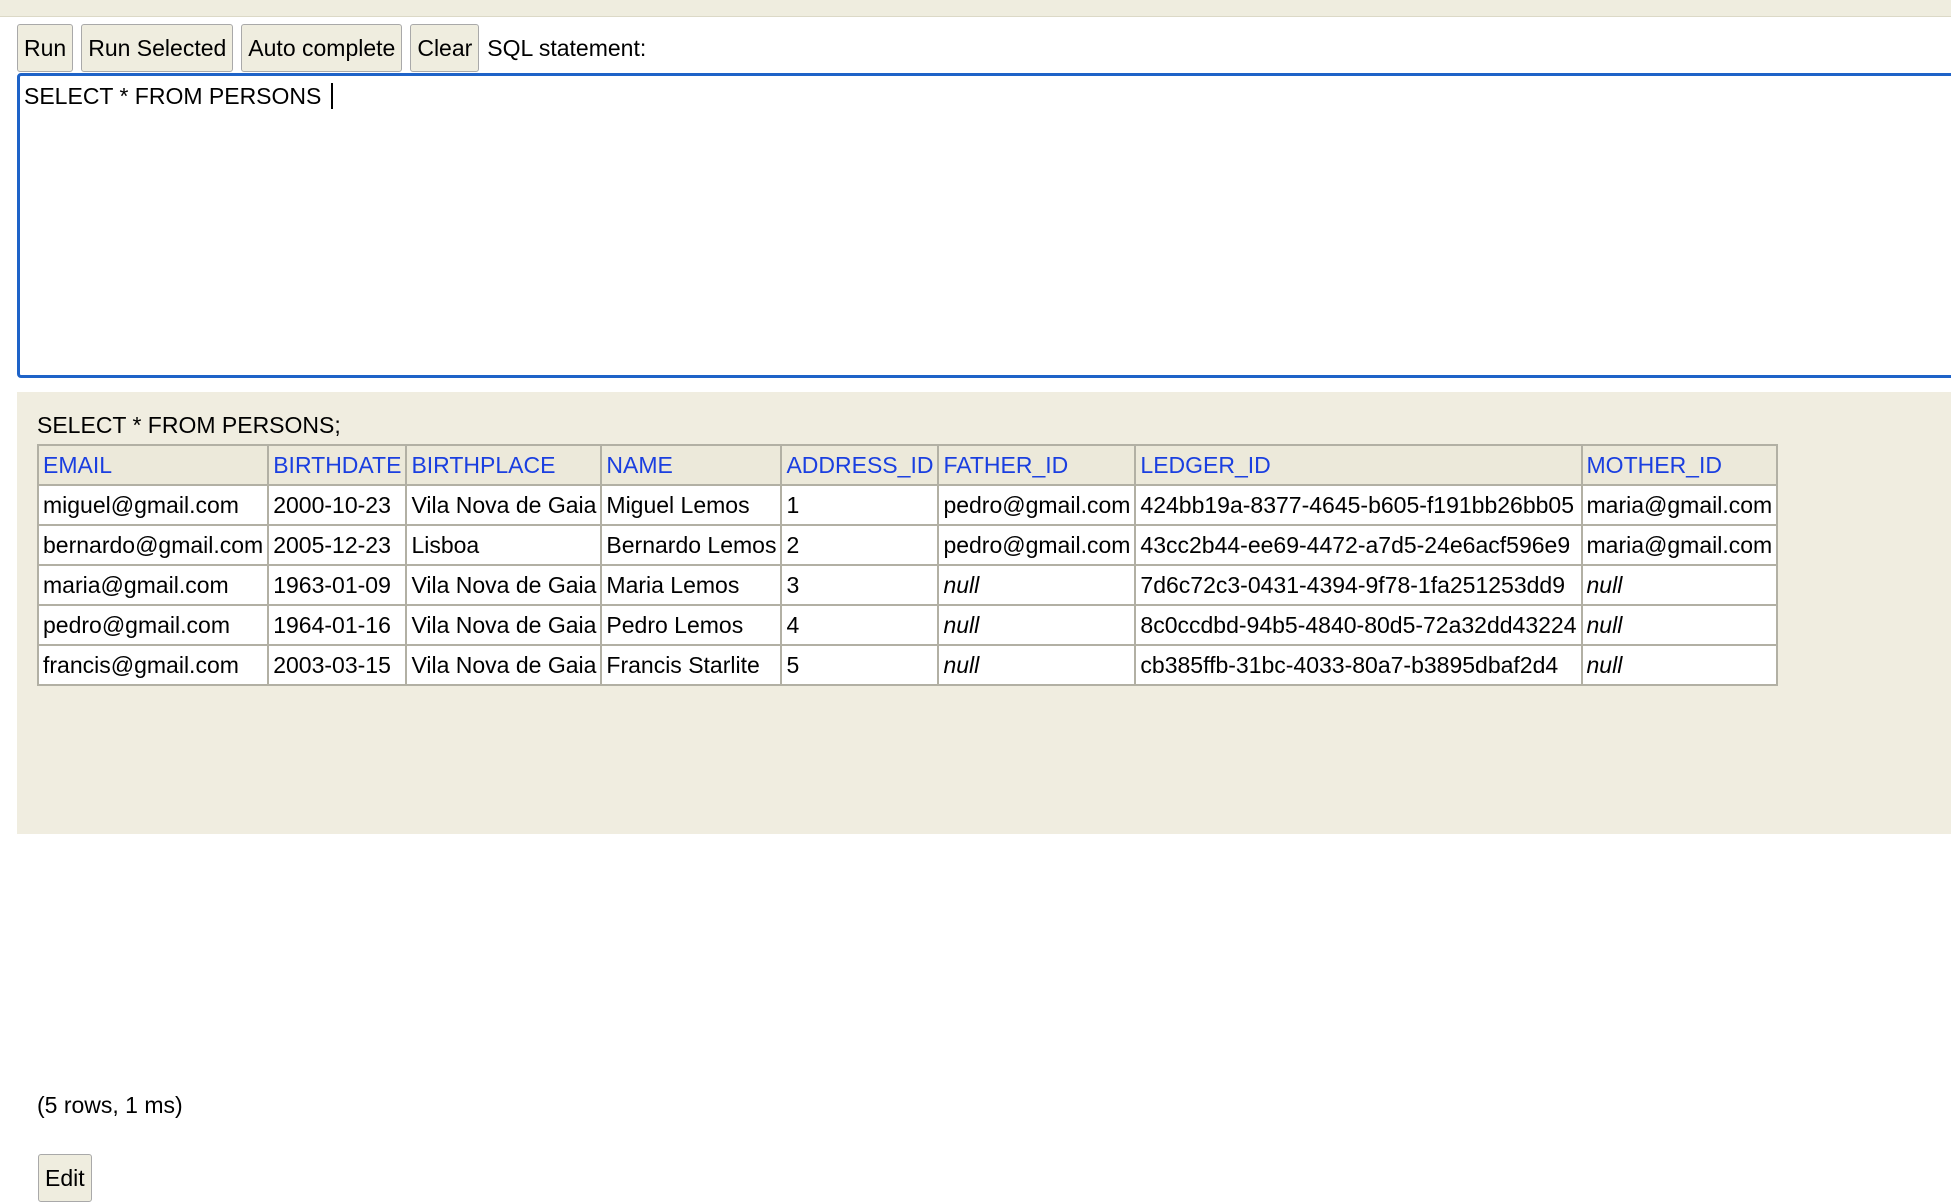  What do you see at coordinates (45, 48) in the screenshot?
I see `run-button: Run` at bounding box center [45, 48].